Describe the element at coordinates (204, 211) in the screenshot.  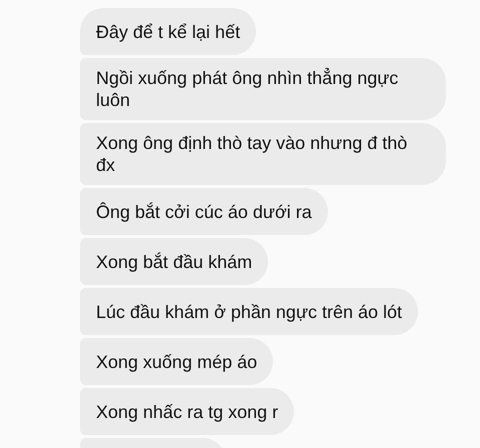
I see `message-bubble: Ông bắt cởi cúc áo dưới ra` at that location.